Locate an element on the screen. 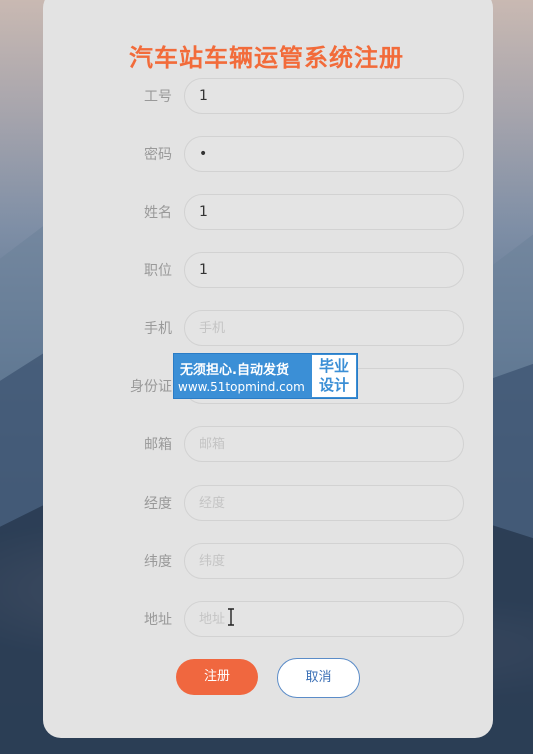 This screenshot has width=533, height=754. field-row-position: 职位 is located at coordinates (266, 271).